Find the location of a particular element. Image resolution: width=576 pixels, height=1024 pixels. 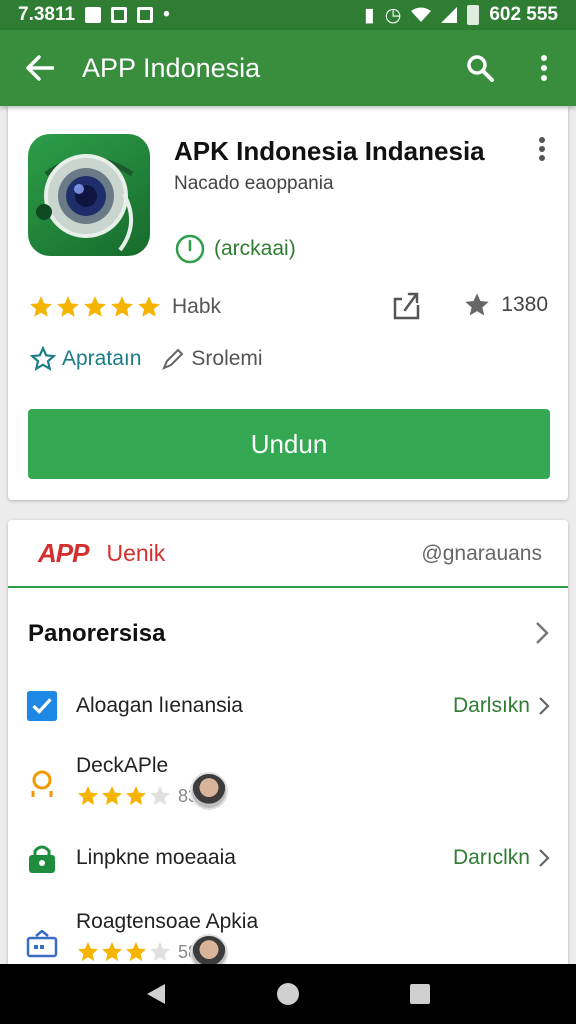

review-count-text: 1380 is located at coordinates (524, 304).